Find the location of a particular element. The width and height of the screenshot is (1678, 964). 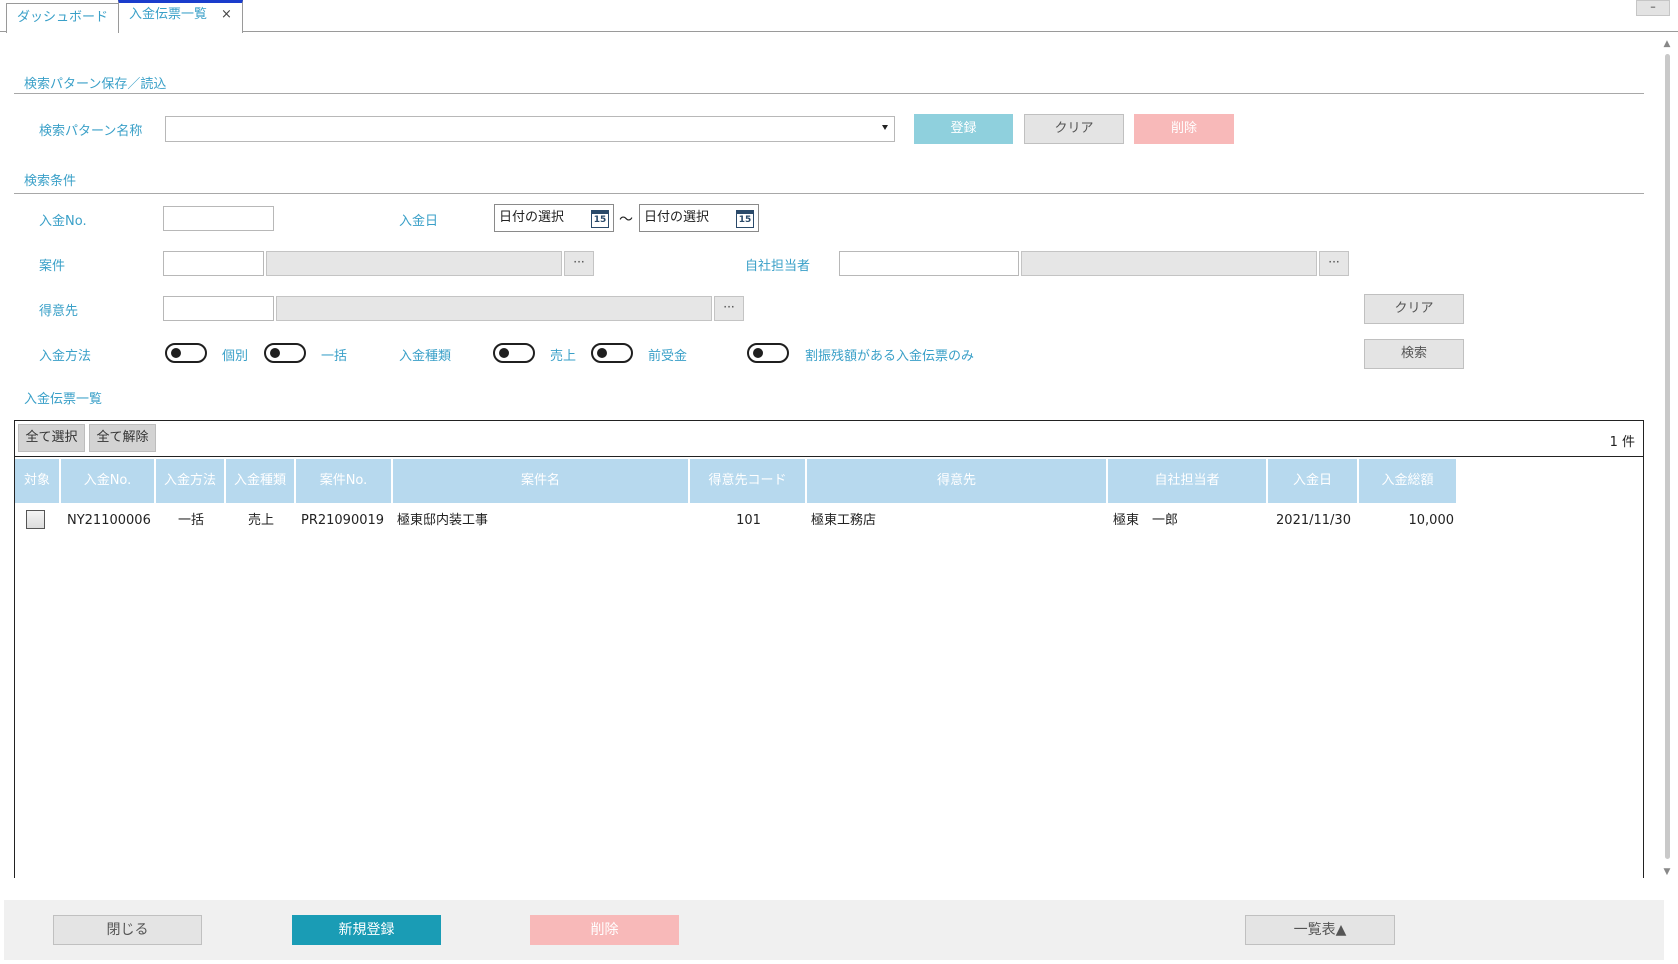

staff-name-field is located at coordinates (1169, 263).